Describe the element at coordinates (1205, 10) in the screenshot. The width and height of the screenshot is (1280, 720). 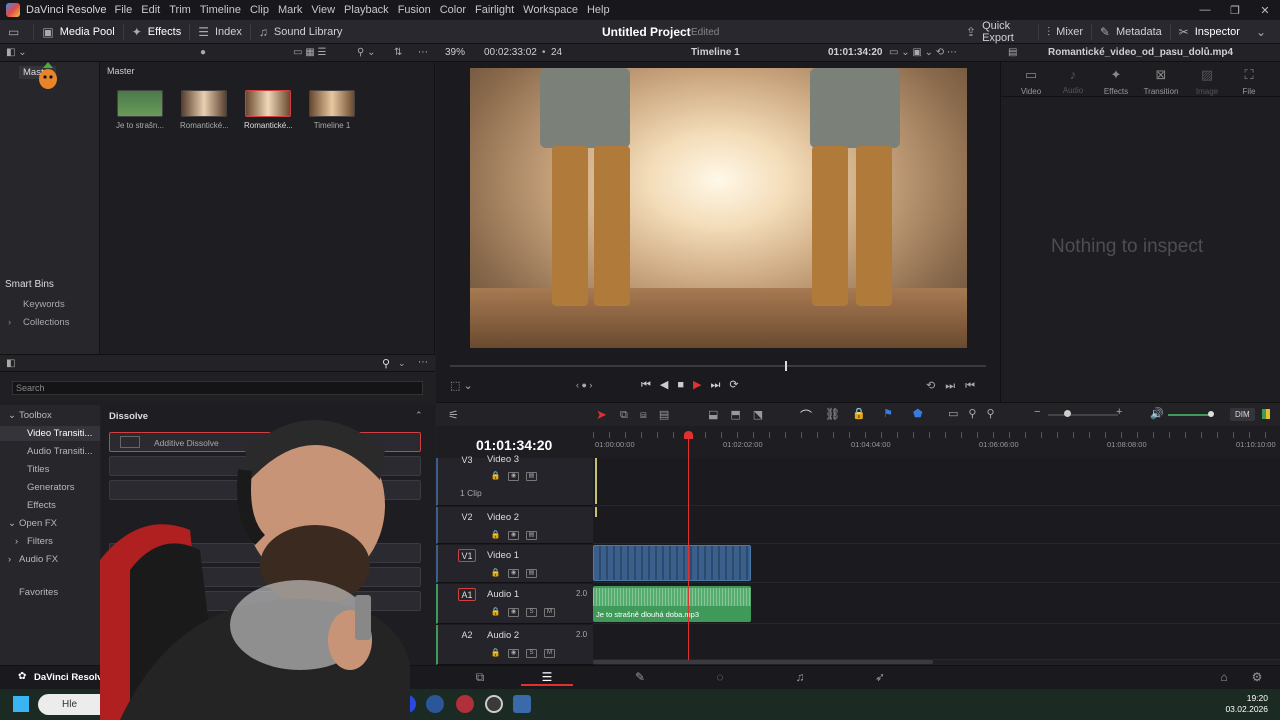
I see `minimize-button: —` at that location.